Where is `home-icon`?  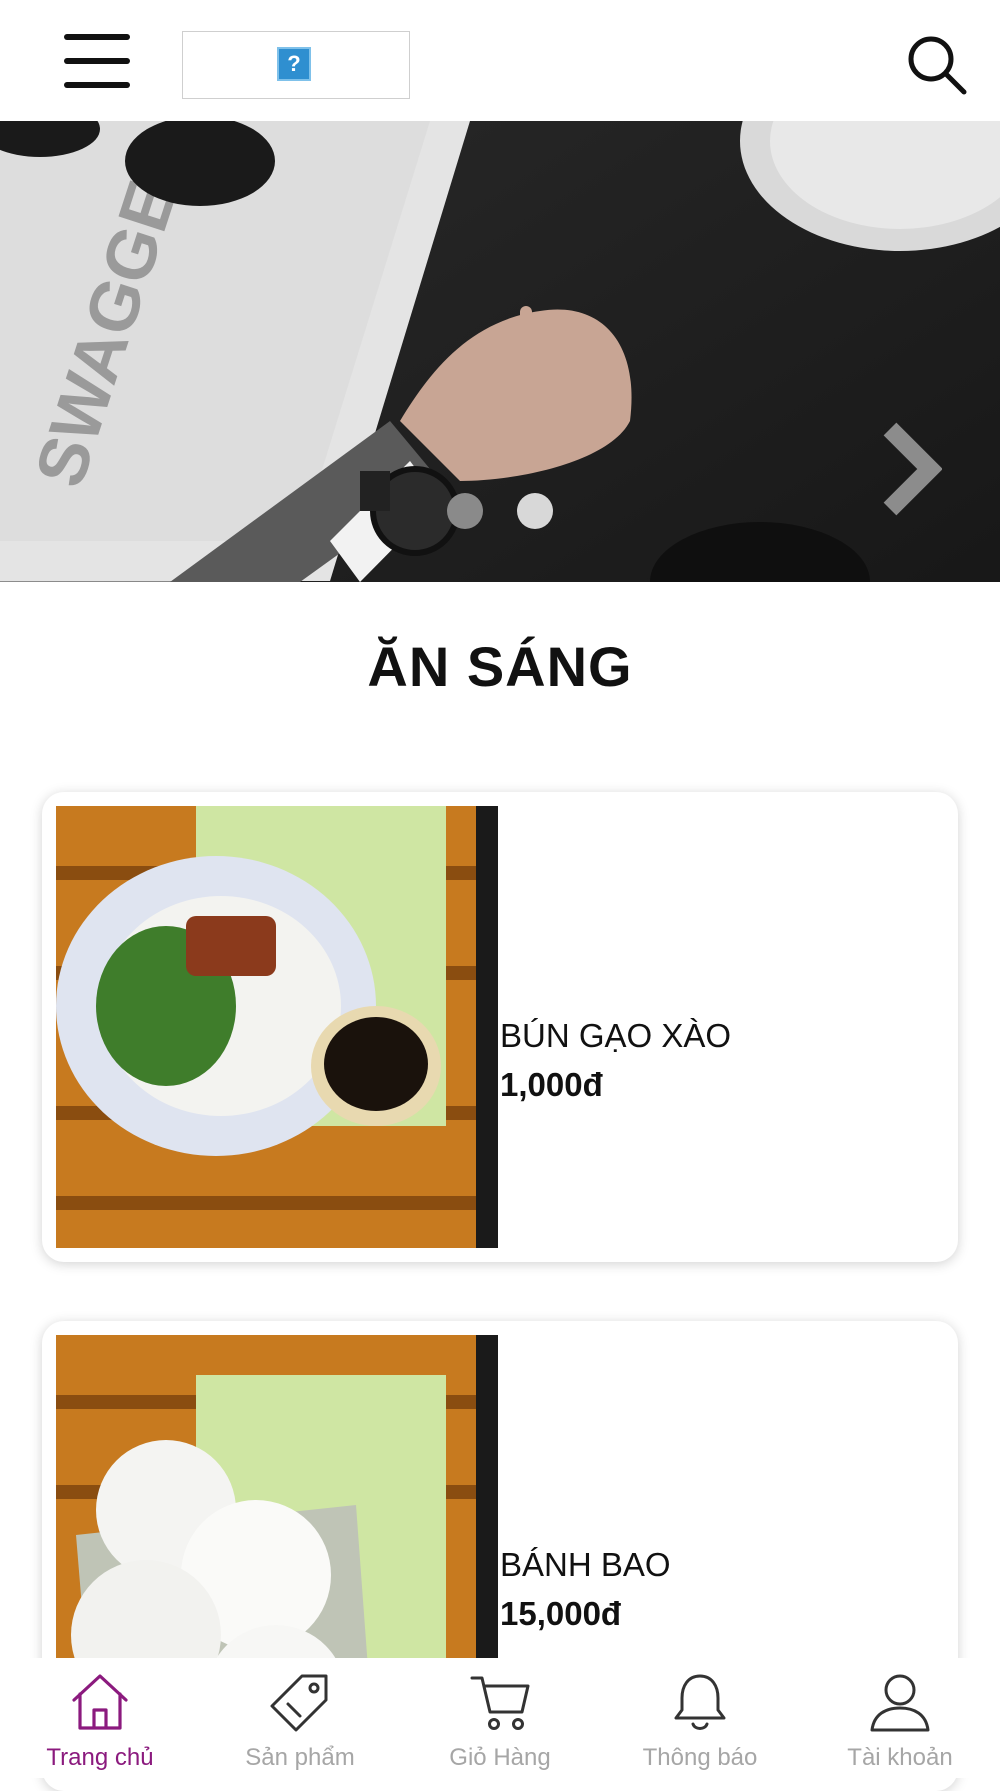
home-icon is located at coordinates (100, 1702).